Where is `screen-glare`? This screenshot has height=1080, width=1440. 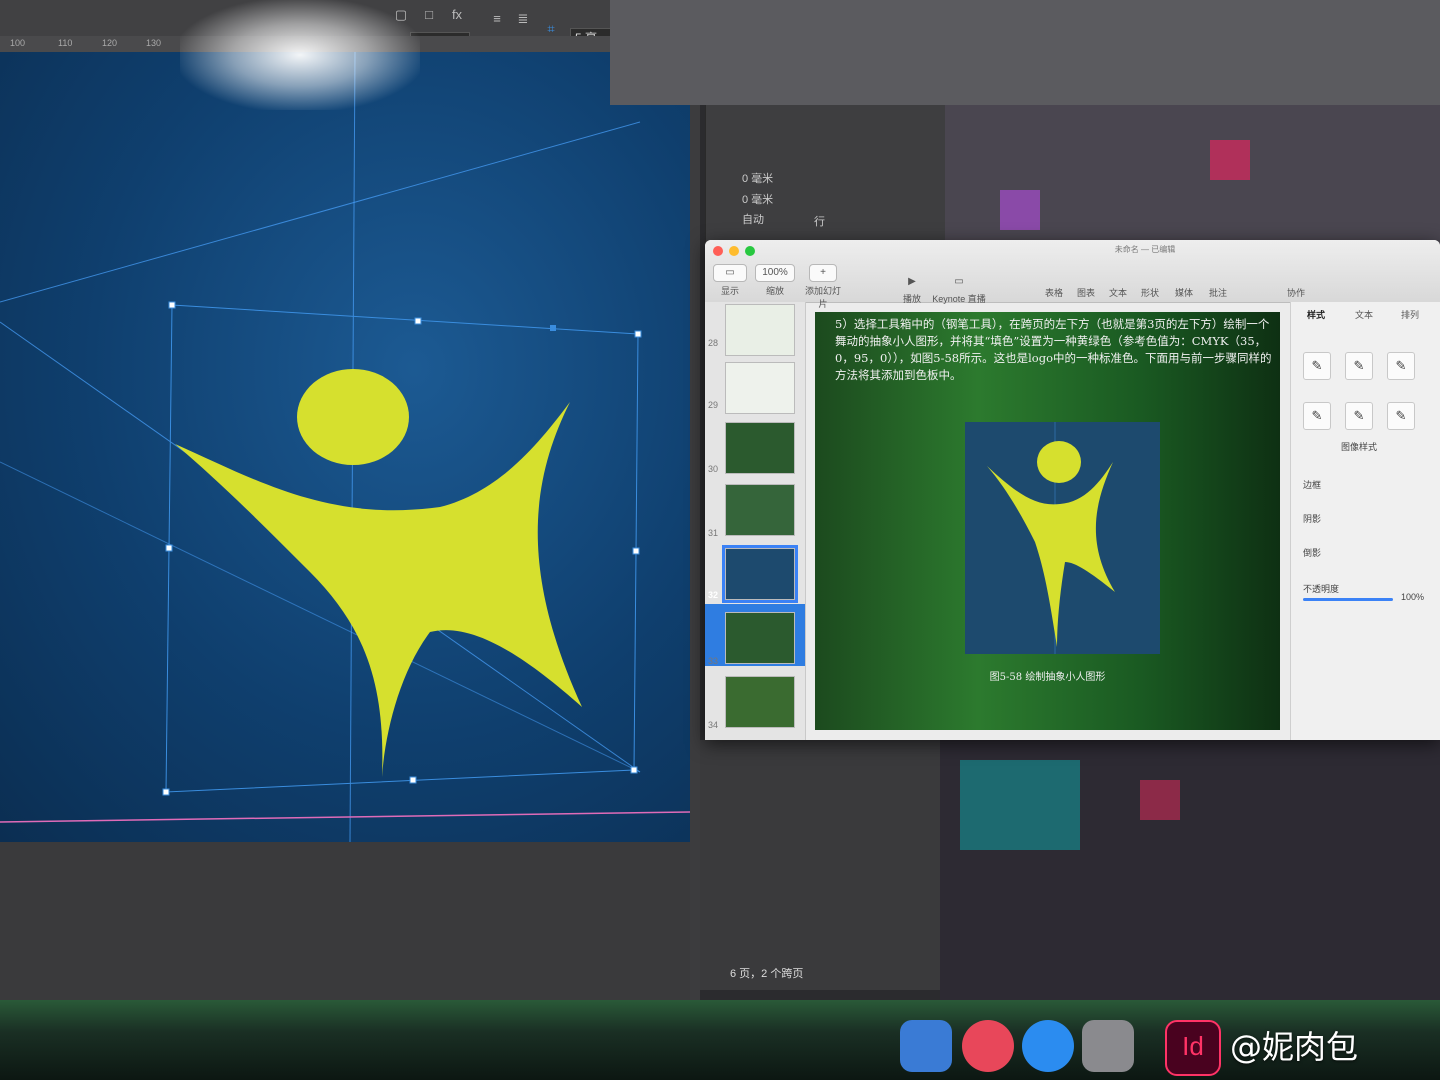 screen-glare is located at coordinates (300, 55).